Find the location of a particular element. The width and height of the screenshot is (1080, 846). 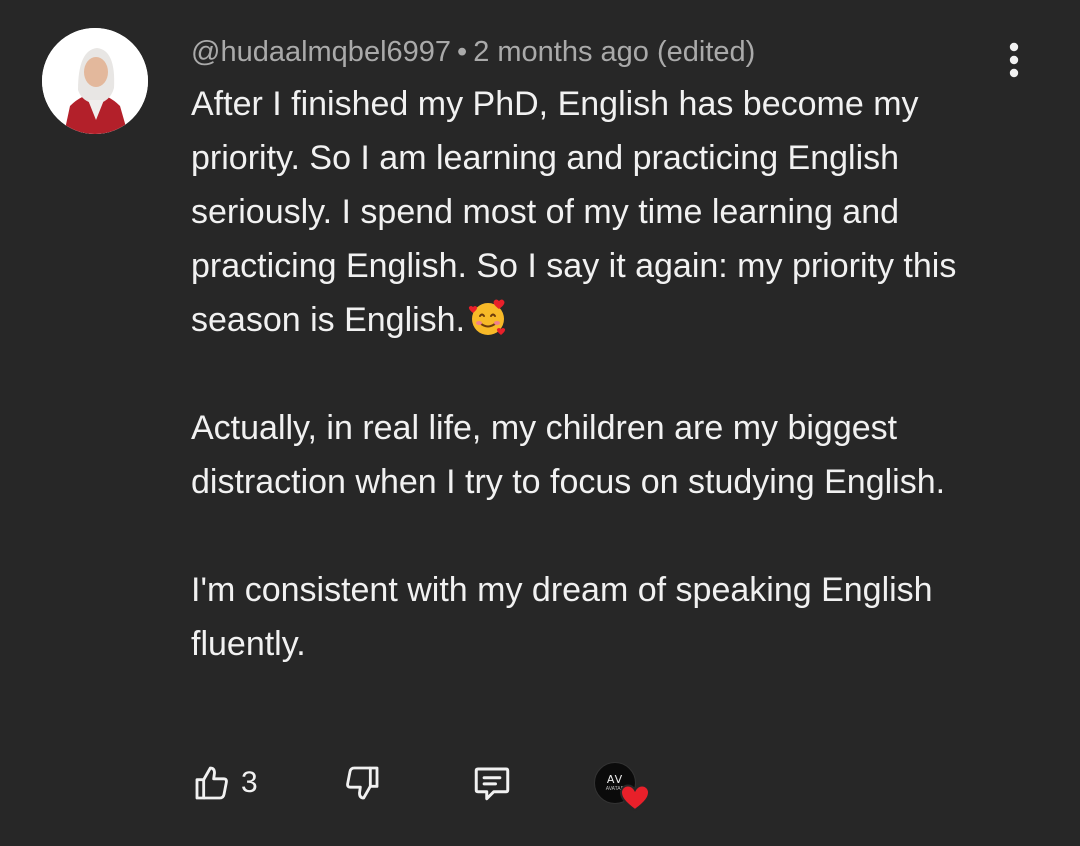

author-handle: @hudaalmqbel6997 is located at coordinates (321, 52).